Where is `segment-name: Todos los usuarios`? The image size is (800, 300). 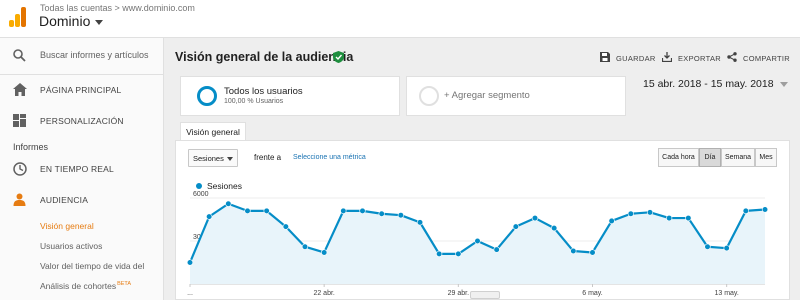
segment-name: Todos los usuarios is located at coordinates (263, 91).